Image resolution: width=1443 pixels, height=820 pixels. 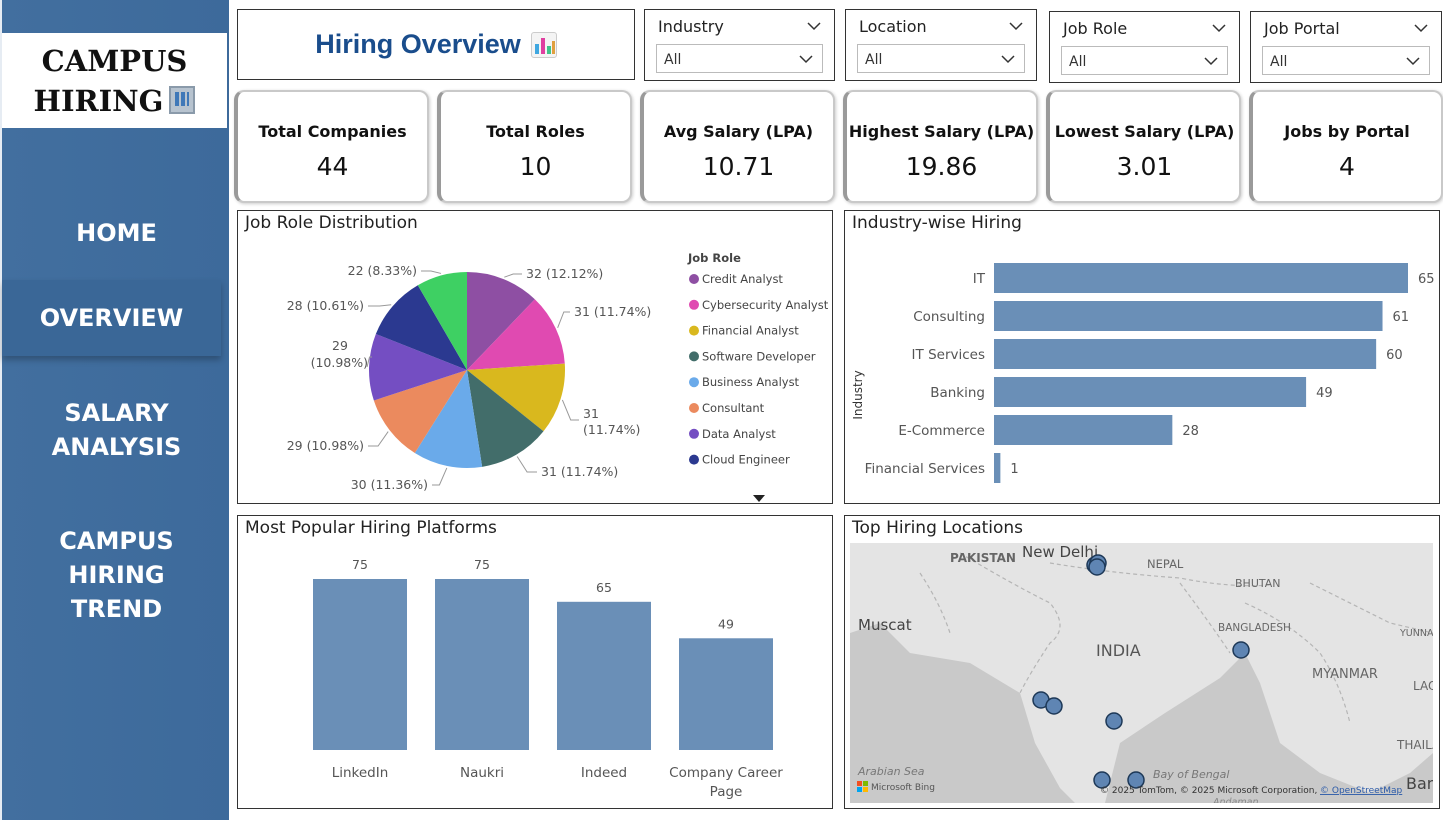 I want to click on openstreetmap-link: © OpenStreetMap, so click(x=1361, y=791).